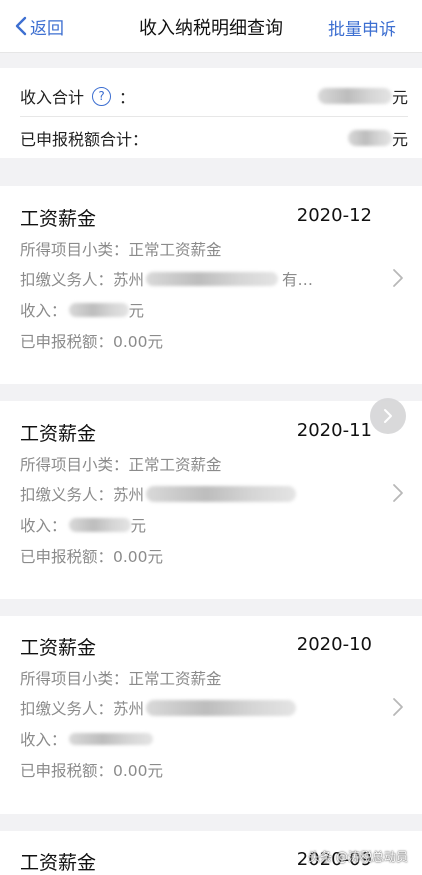 The width and height of the screenshot is (422, 875). I want to click on income-line: 收入：, so click(86, 739).